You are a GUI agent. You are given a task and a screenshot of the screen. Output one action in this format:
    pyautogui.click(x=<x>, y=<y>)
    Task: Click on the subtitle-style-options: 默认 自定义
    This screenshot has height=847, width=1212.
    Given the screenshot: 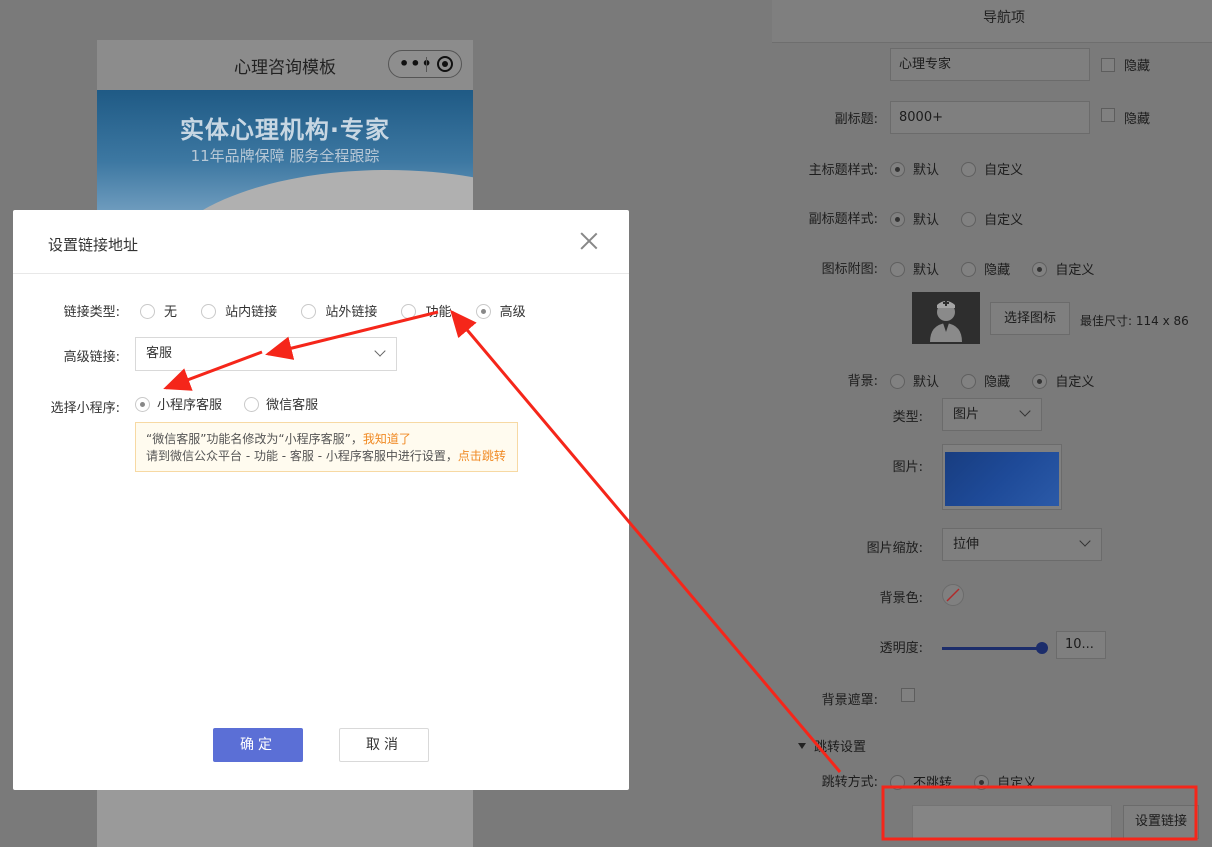 What is the action you would take?
    pyautogui.click(x=965, y=218)
    